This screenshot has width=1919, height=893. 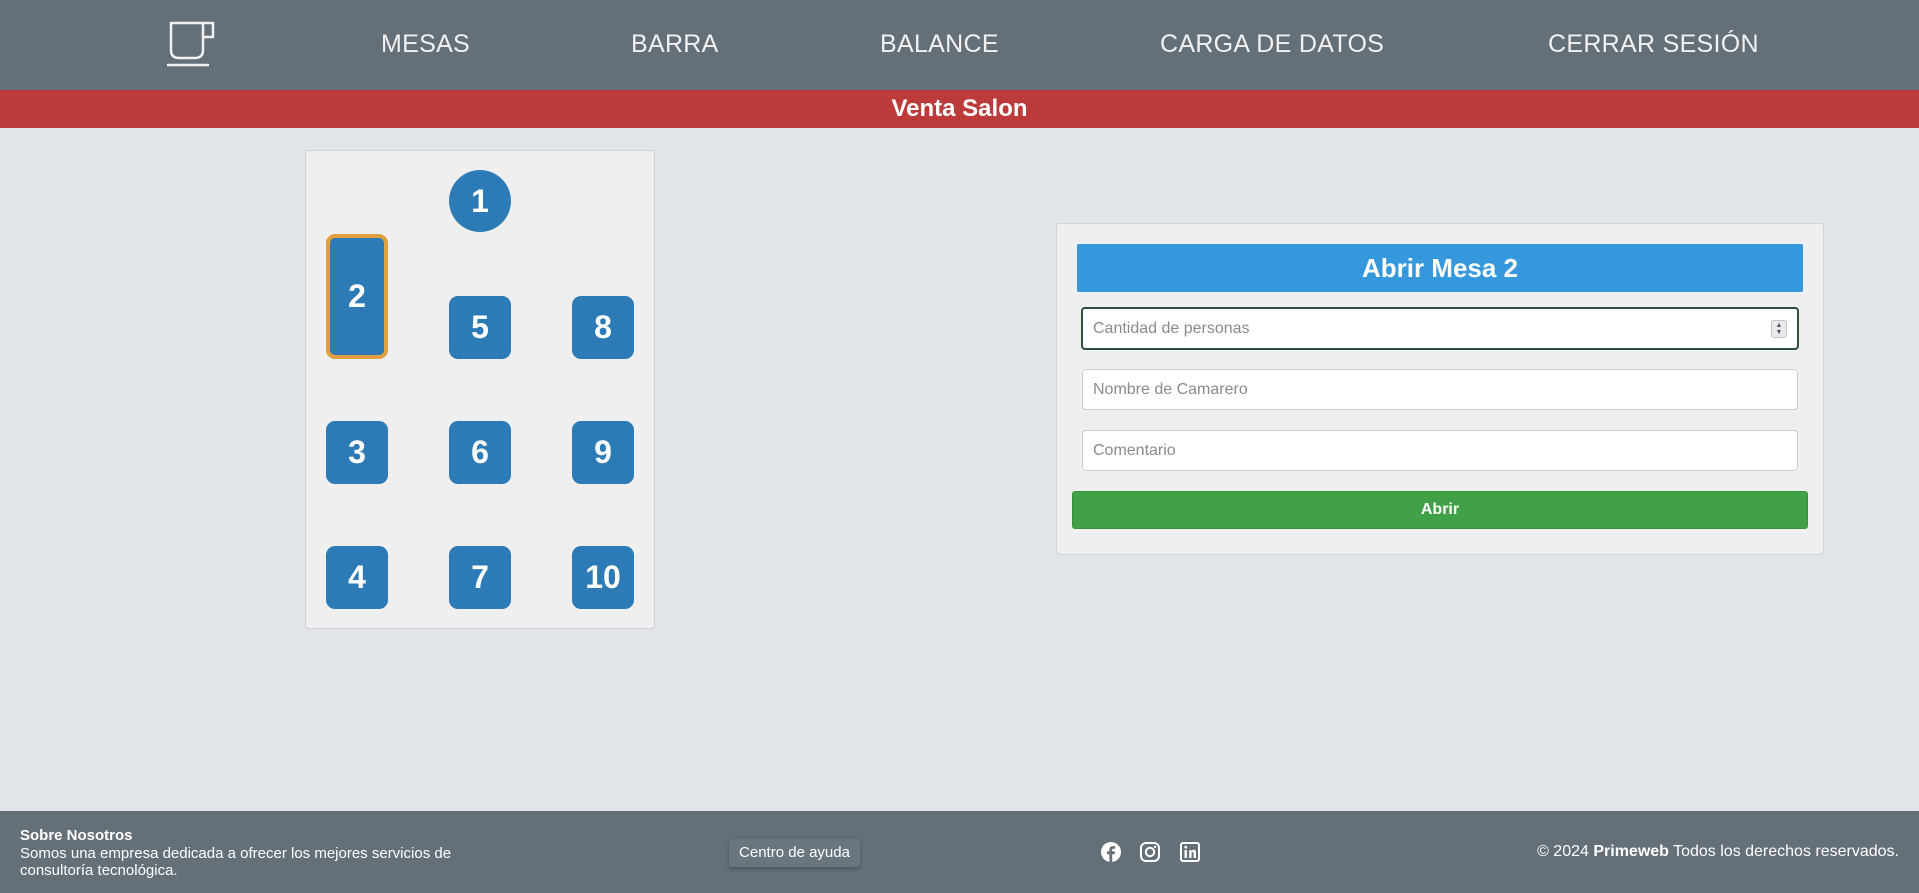 I want to click on help-center-button: Centro de ayuda, so click(x=794, y=853).